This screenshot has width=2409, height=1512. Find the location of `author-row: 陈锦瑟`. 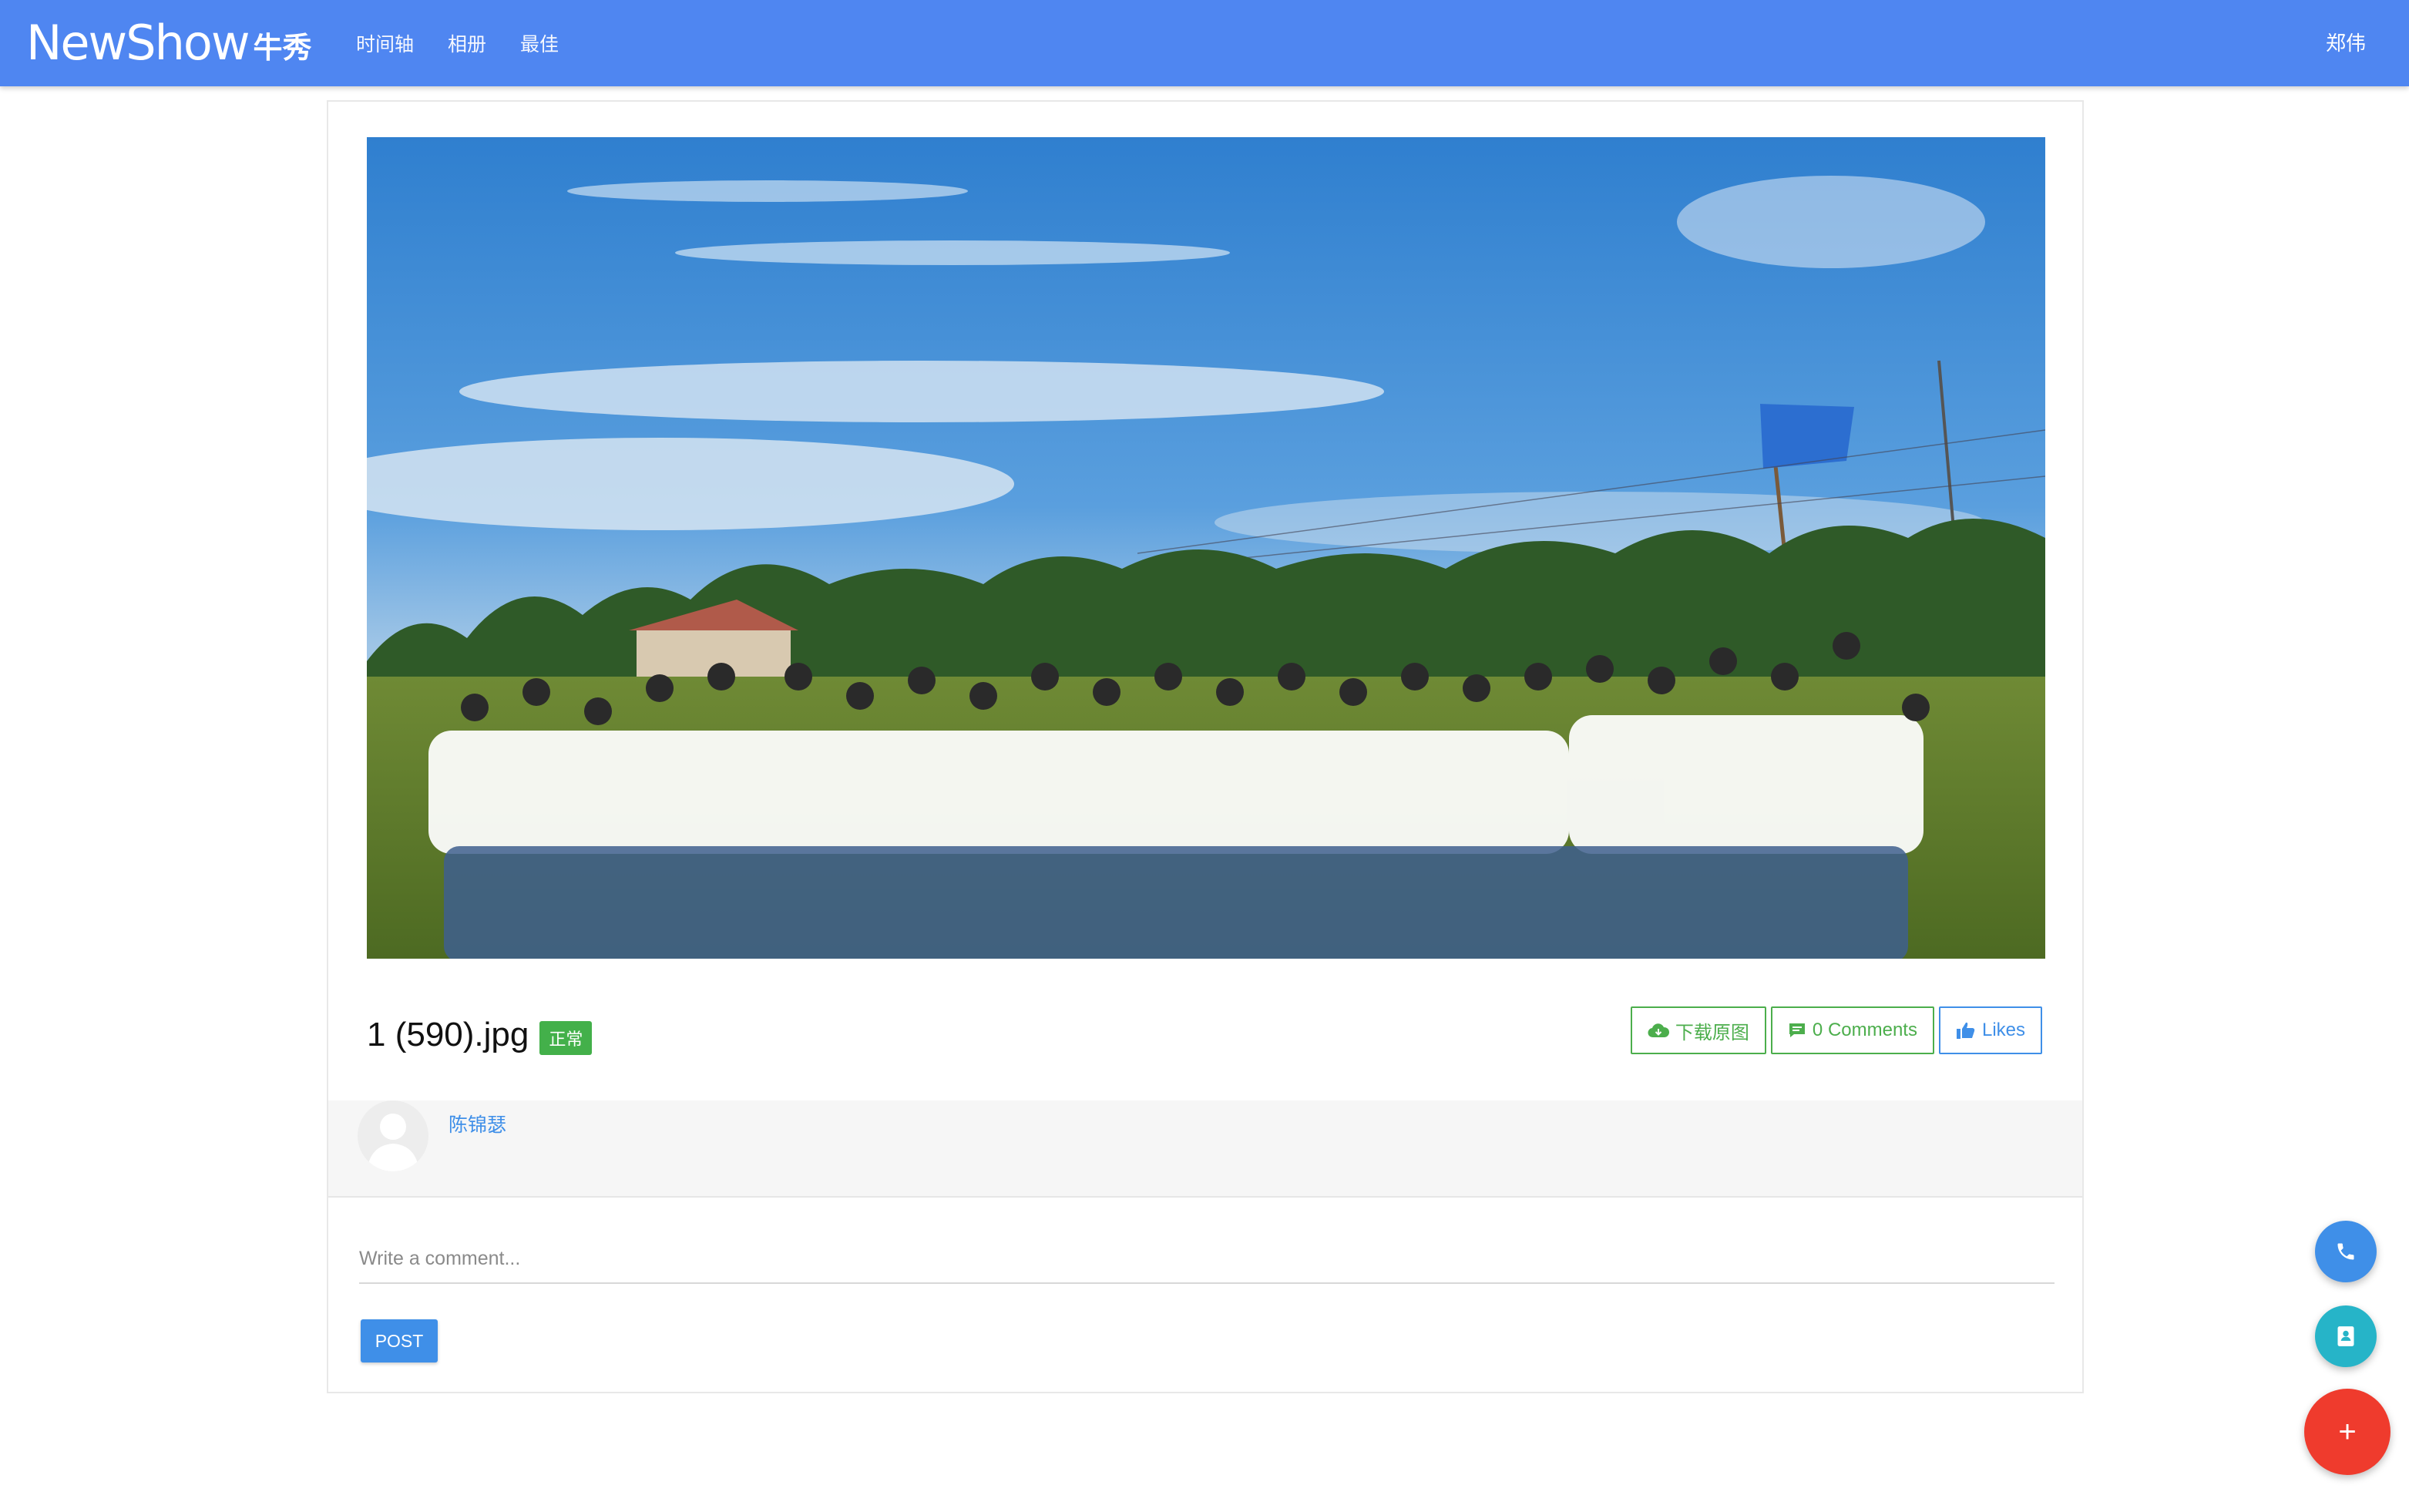

author-row: 陈锦瑟 is located at coordinates (1205, 1149).